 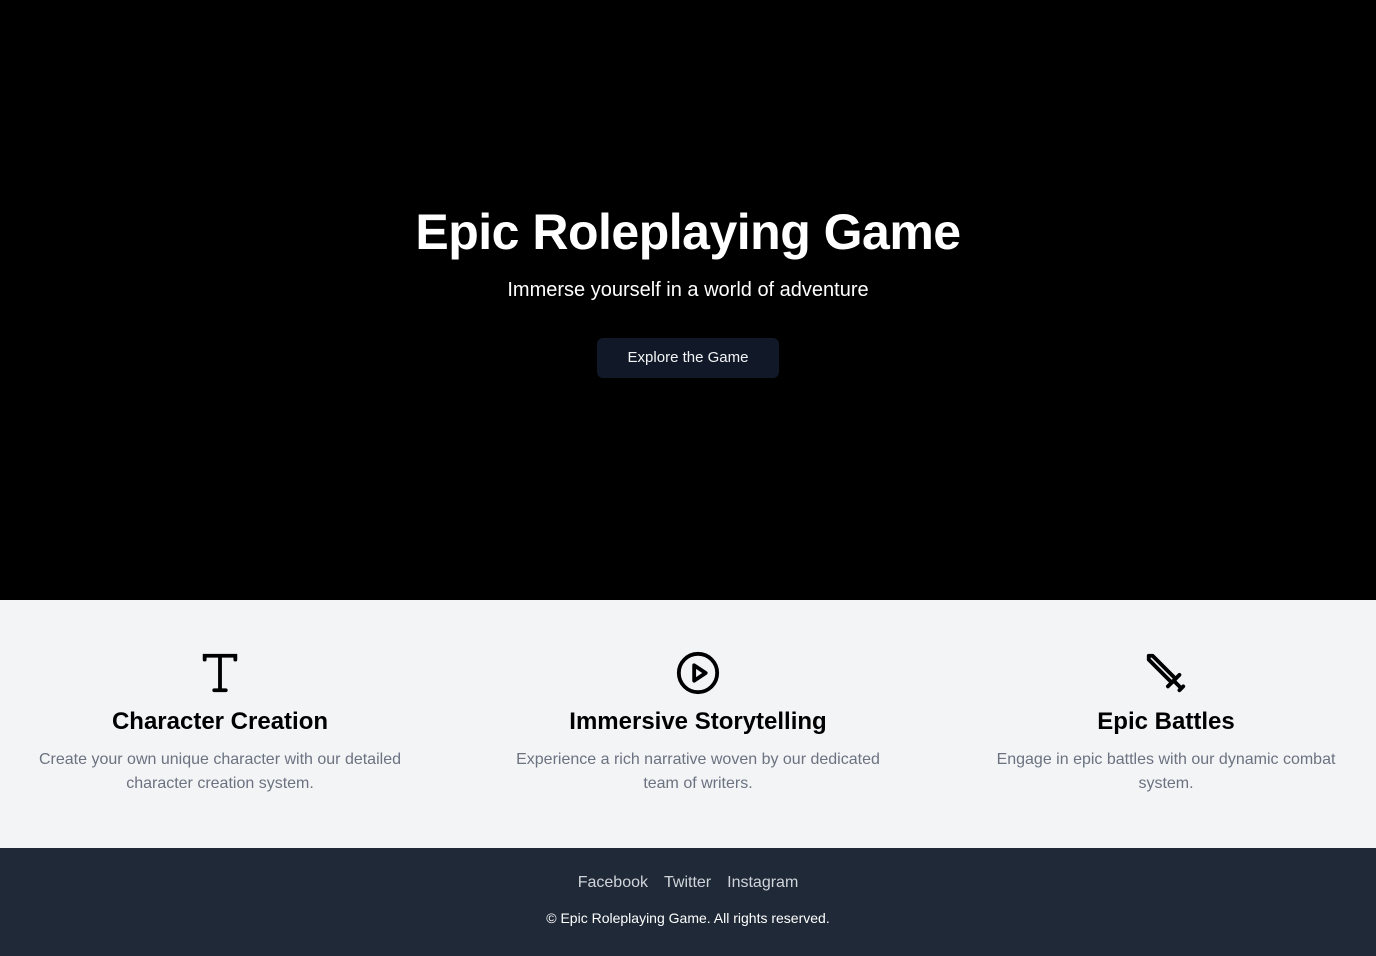 What do you see at coordinates (613, 883) in the screenshot?
I see `facebook-link: Facebook` at bounding box center [613, 883].